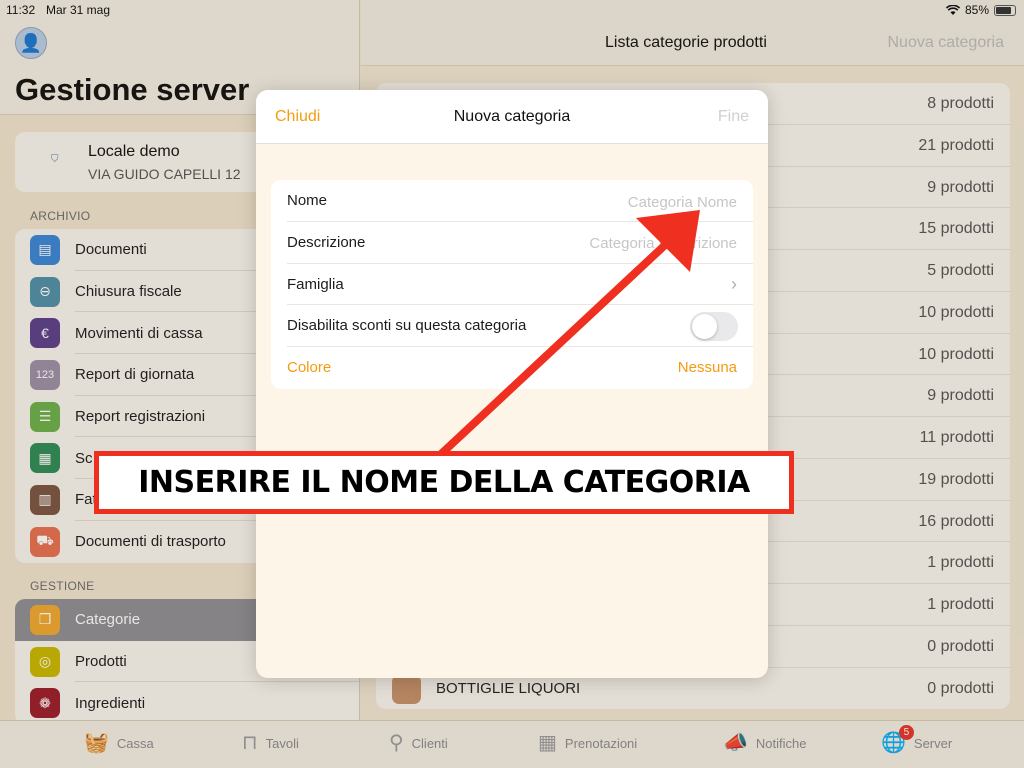 The image size is (1024, 768). Describe the element at coordinates (45, 619) in the screenshot. I see `categories-icon: ❒` at that location.